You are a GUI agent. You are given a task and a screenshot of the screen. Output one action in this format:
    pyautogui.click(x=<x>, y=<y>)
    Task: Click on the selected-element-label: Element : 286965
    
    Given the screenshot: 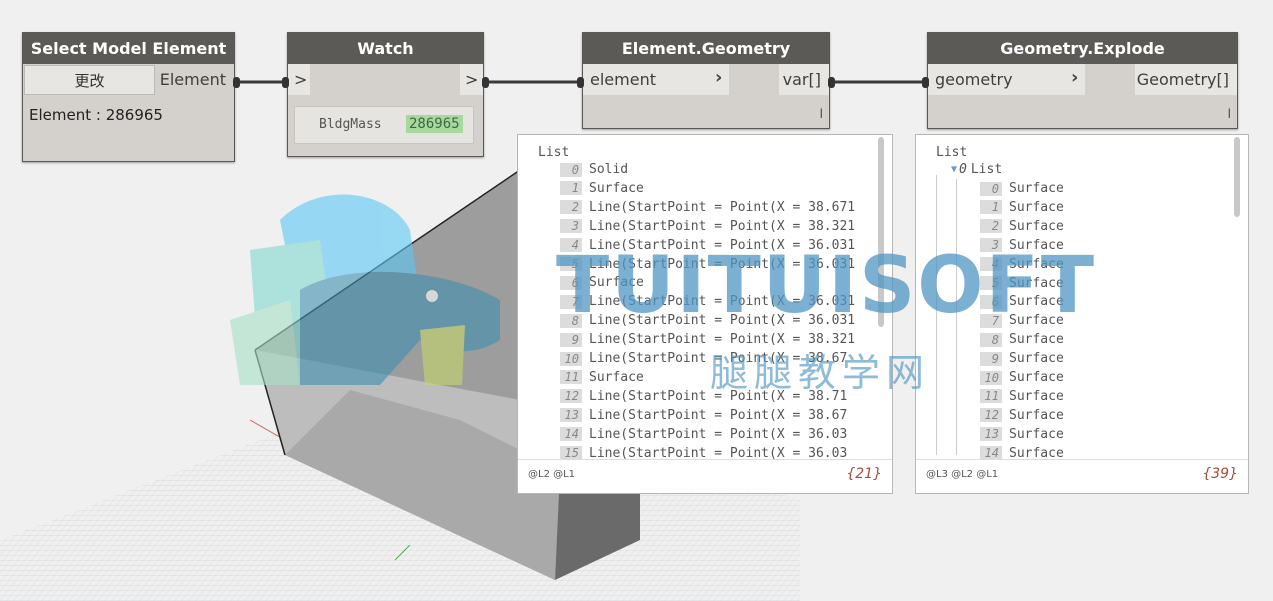 What is the action you would take?
    pyautogui.click(x=96, y=115)
    